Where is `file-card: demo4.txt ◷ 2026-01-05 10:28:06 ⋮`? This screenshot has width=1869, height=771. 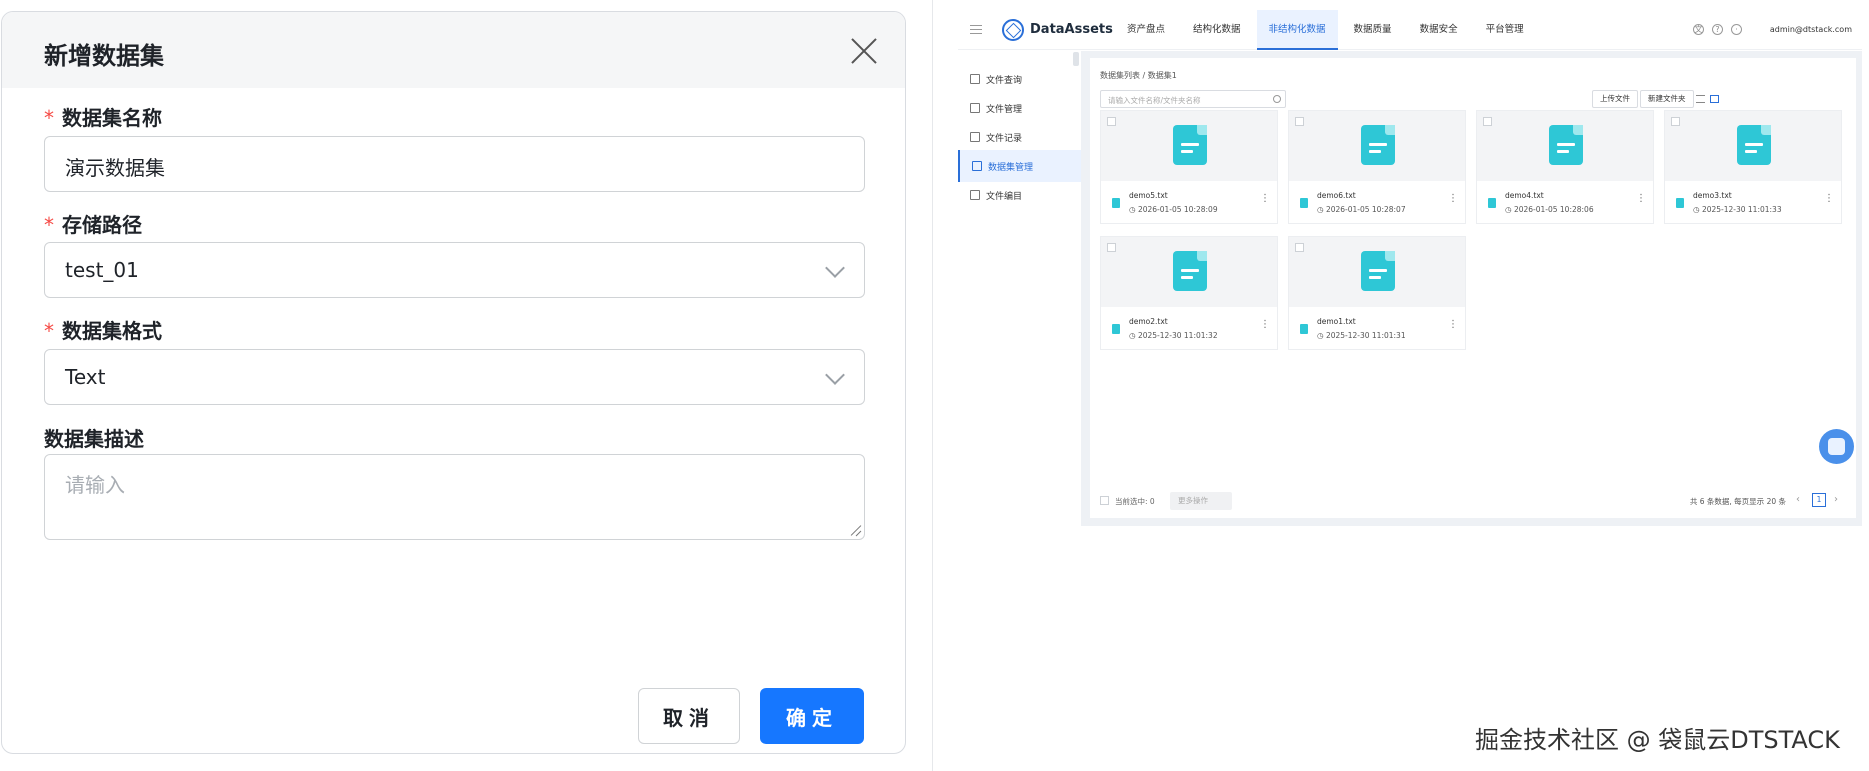 file-card: demo4.txt ◷ 2026-01-05 10:28:06 ⋮ is located at coordinates (1565, 167).